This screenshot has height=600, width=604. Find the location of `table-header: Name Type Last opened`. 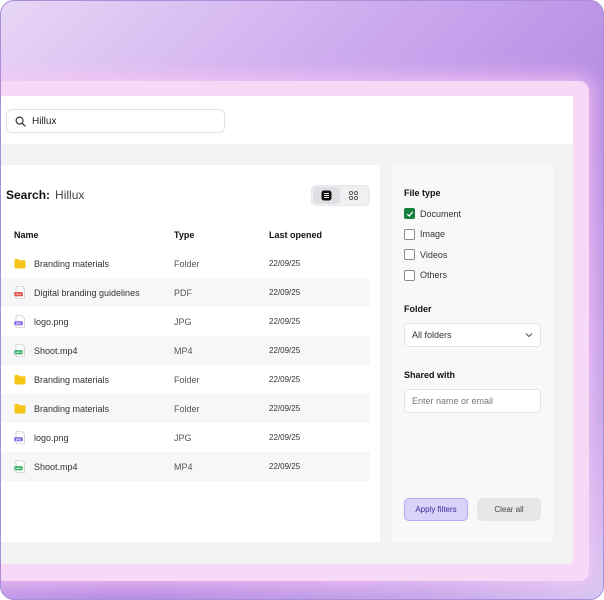

table-header: Name Type Last opened is located at coordinates (185, 234).